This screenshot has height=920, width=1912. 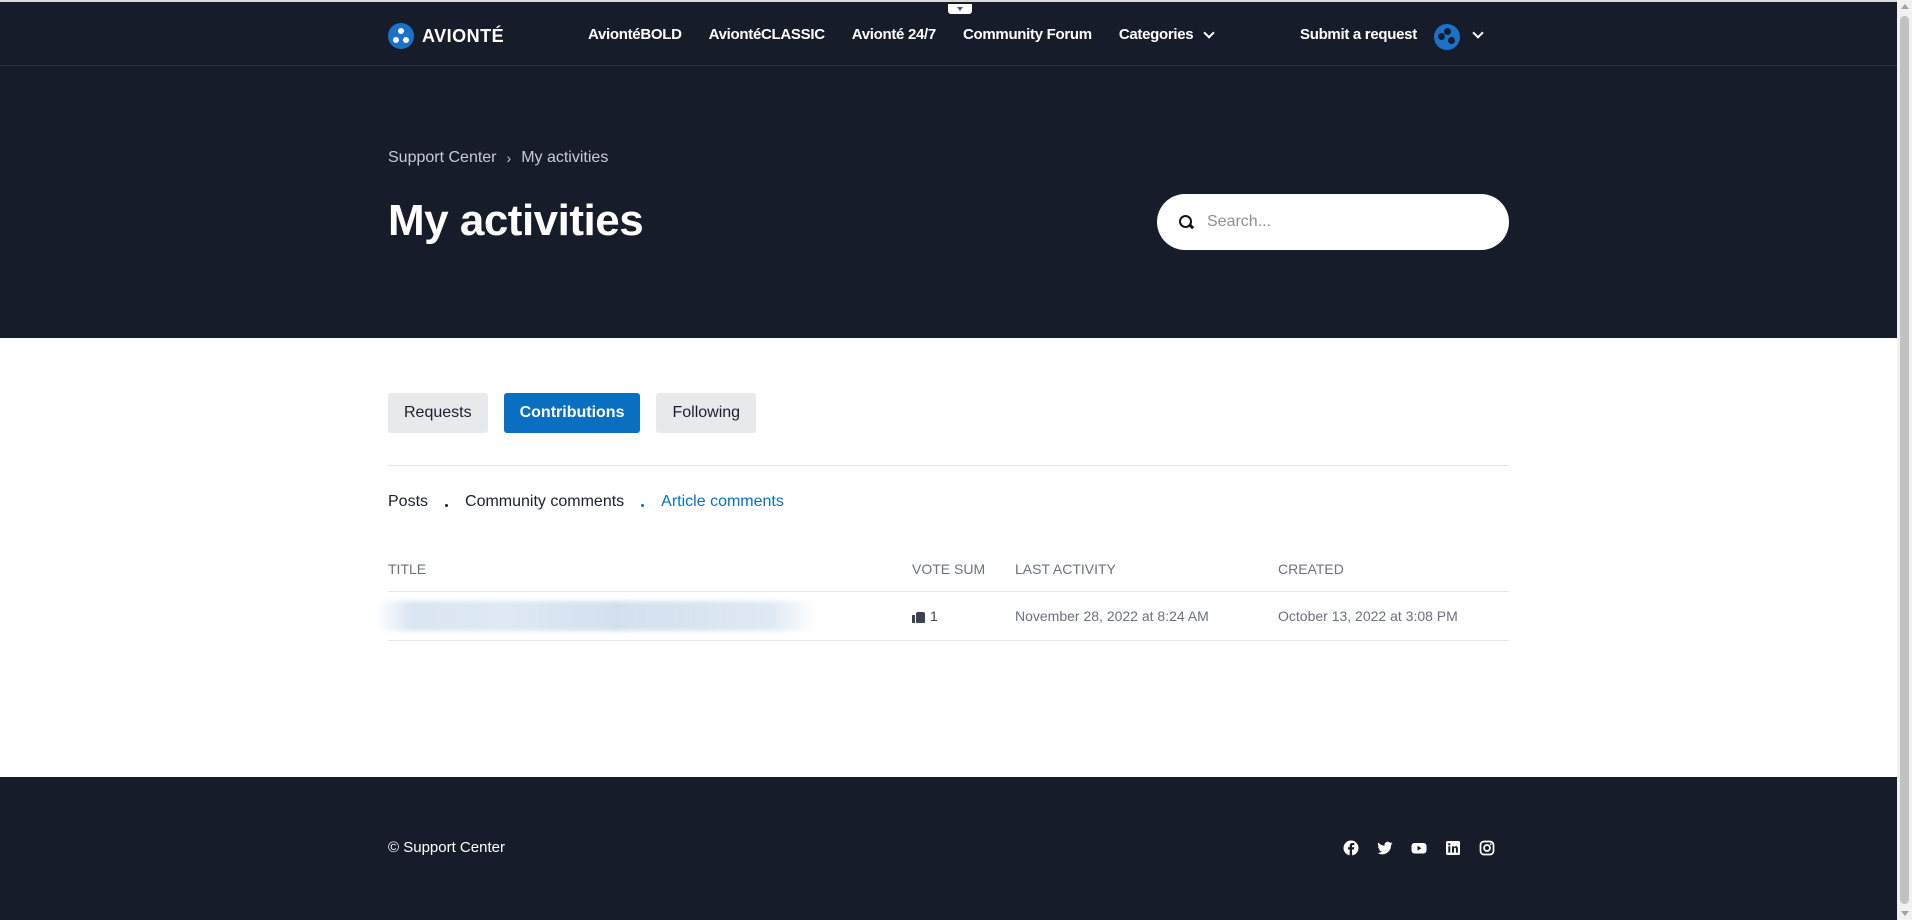 I want to click on column-header-last-activity: Last activity, so click(x=1065, y=569).